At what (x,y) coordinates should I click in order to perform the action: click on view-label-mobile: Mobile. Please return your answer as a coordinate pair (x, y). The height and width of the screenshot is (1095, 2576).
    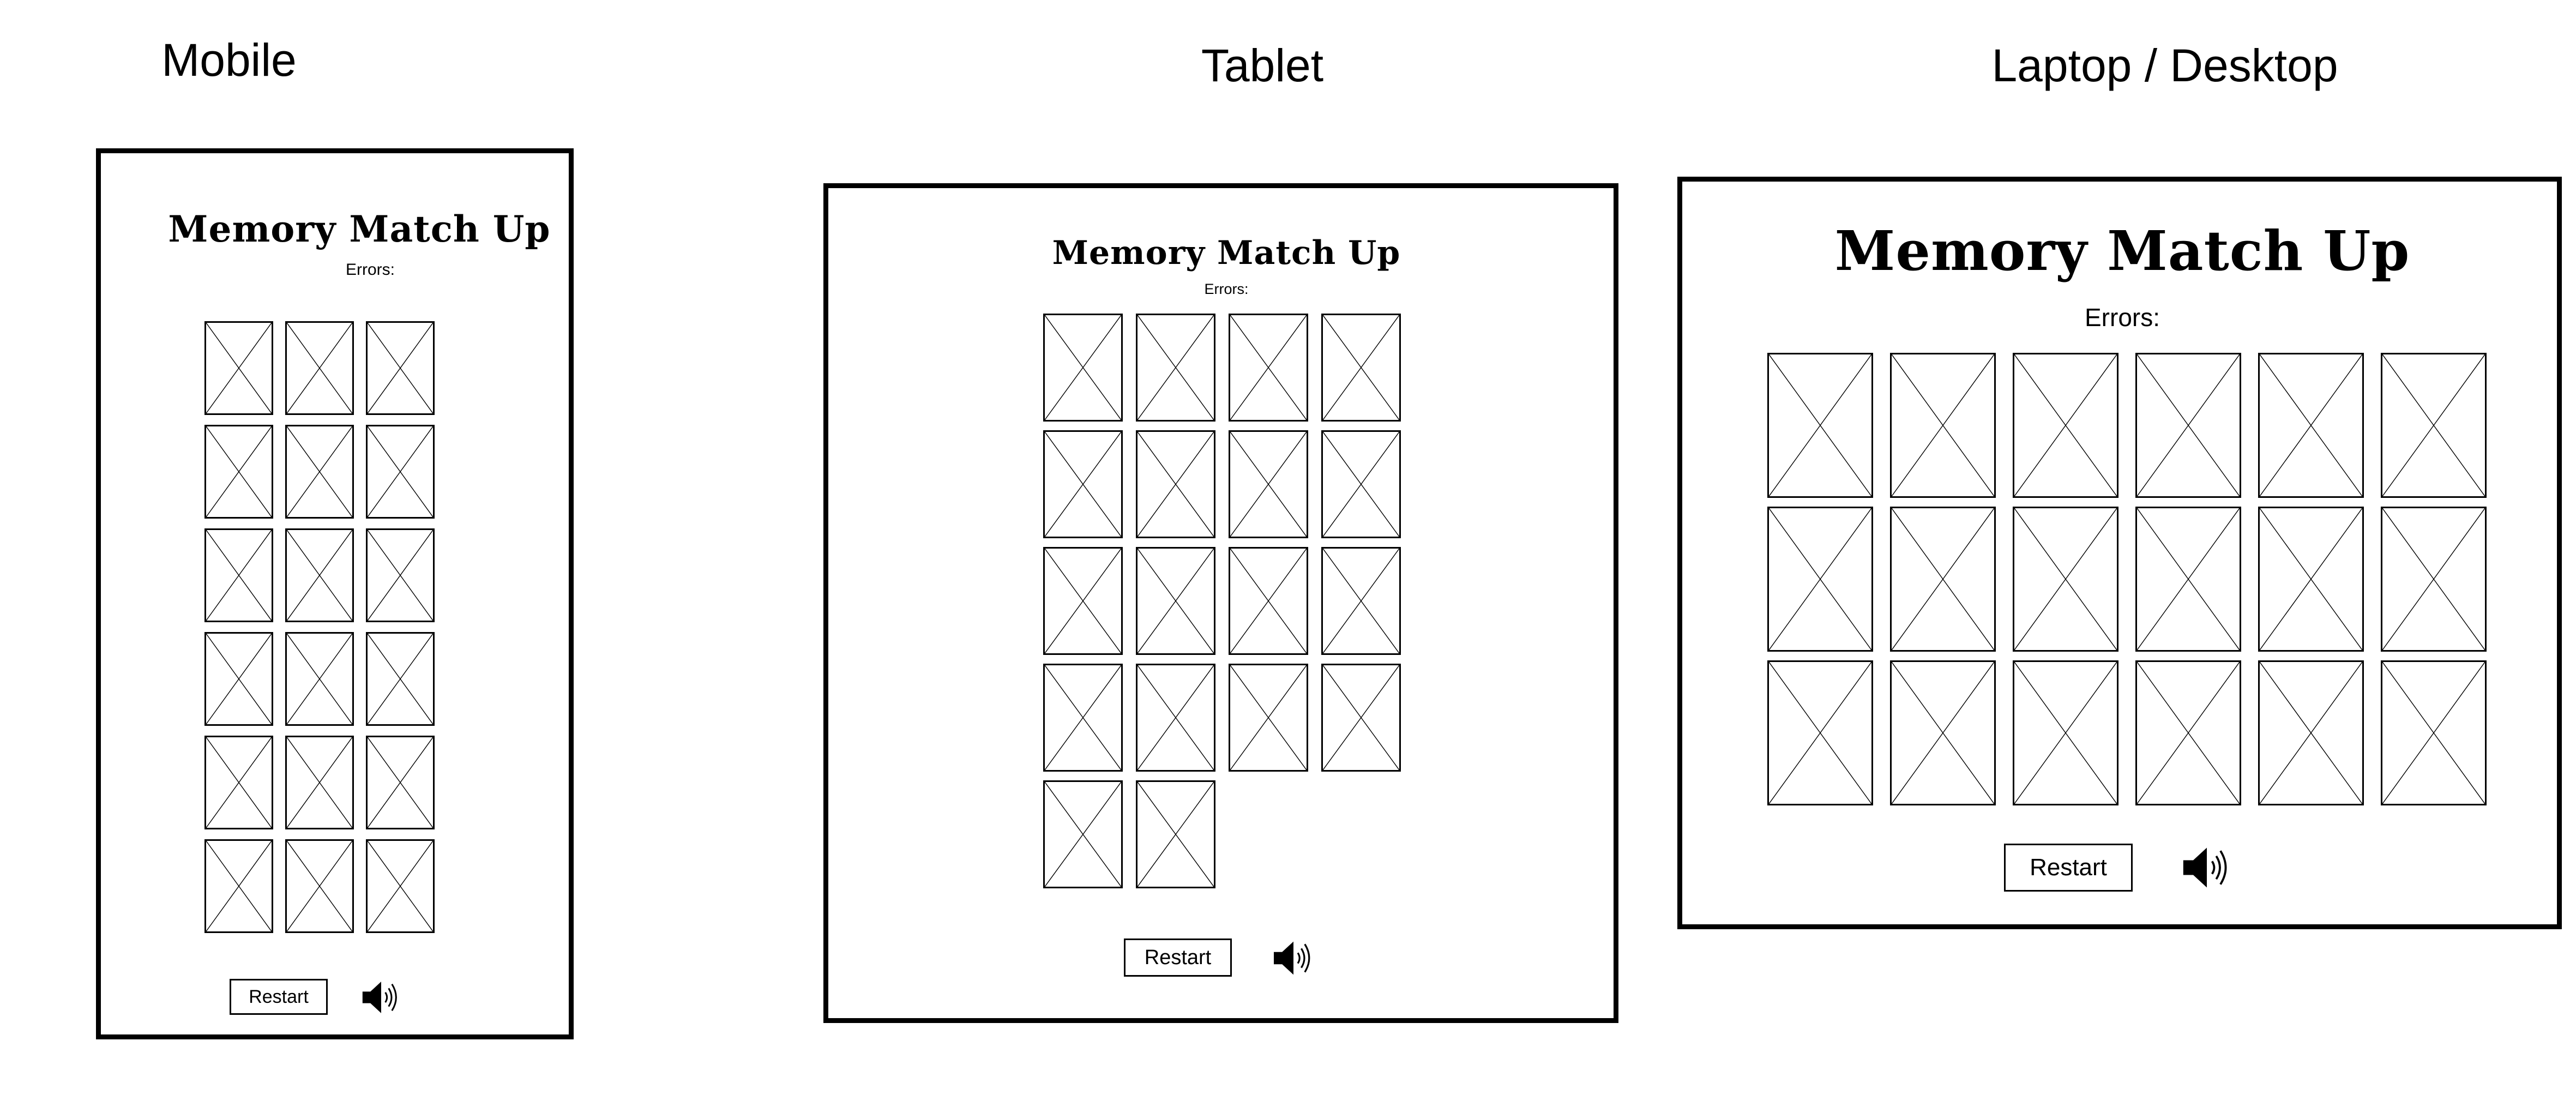
    Looking at the image, I should click on (229, 60).